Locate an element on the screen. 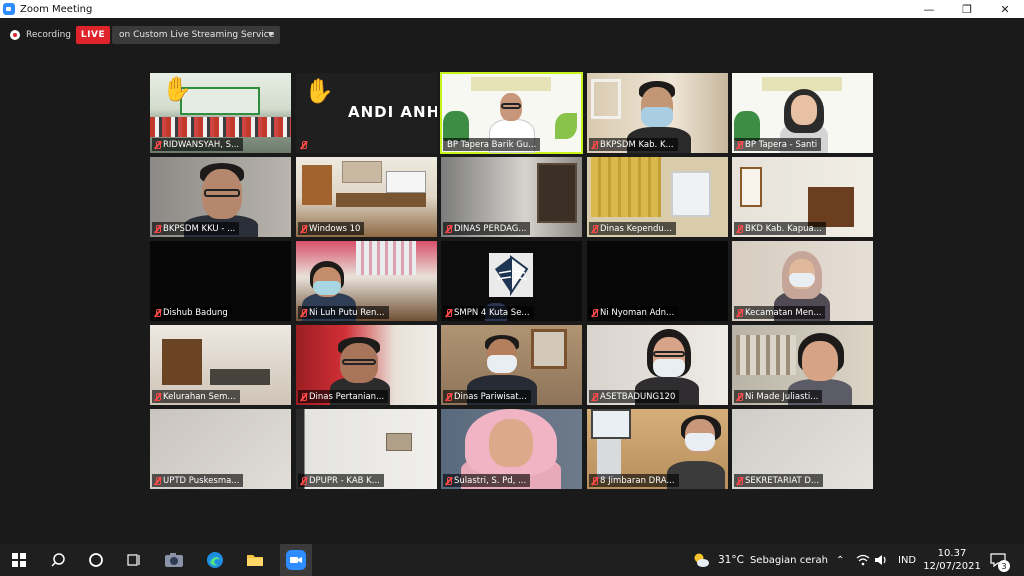  camera-icon is located at coordinates (174, 560).